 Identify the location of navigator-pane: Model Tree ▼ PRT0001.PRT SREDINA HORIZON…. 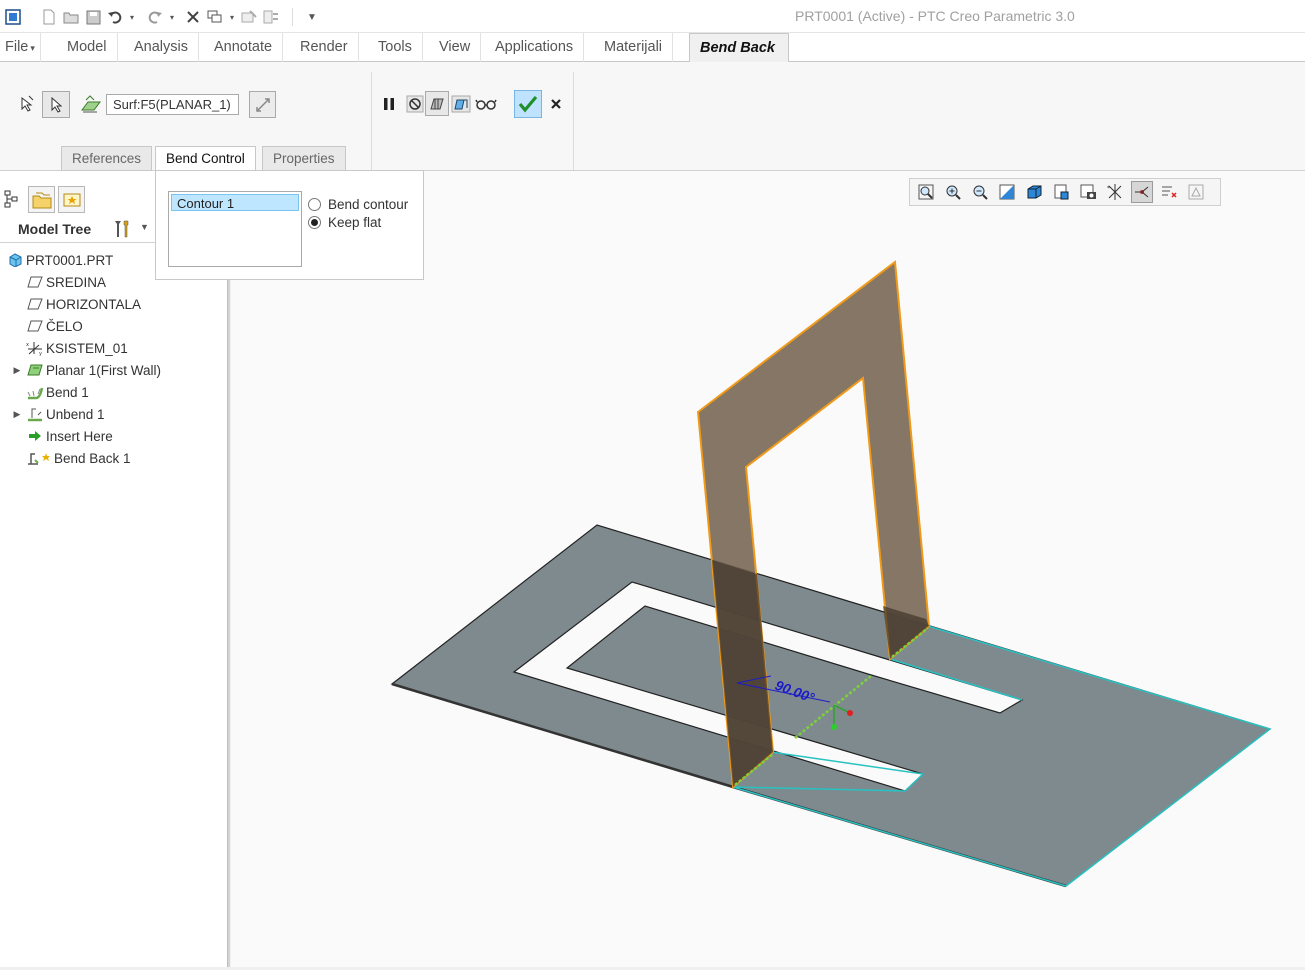
(113, 569).